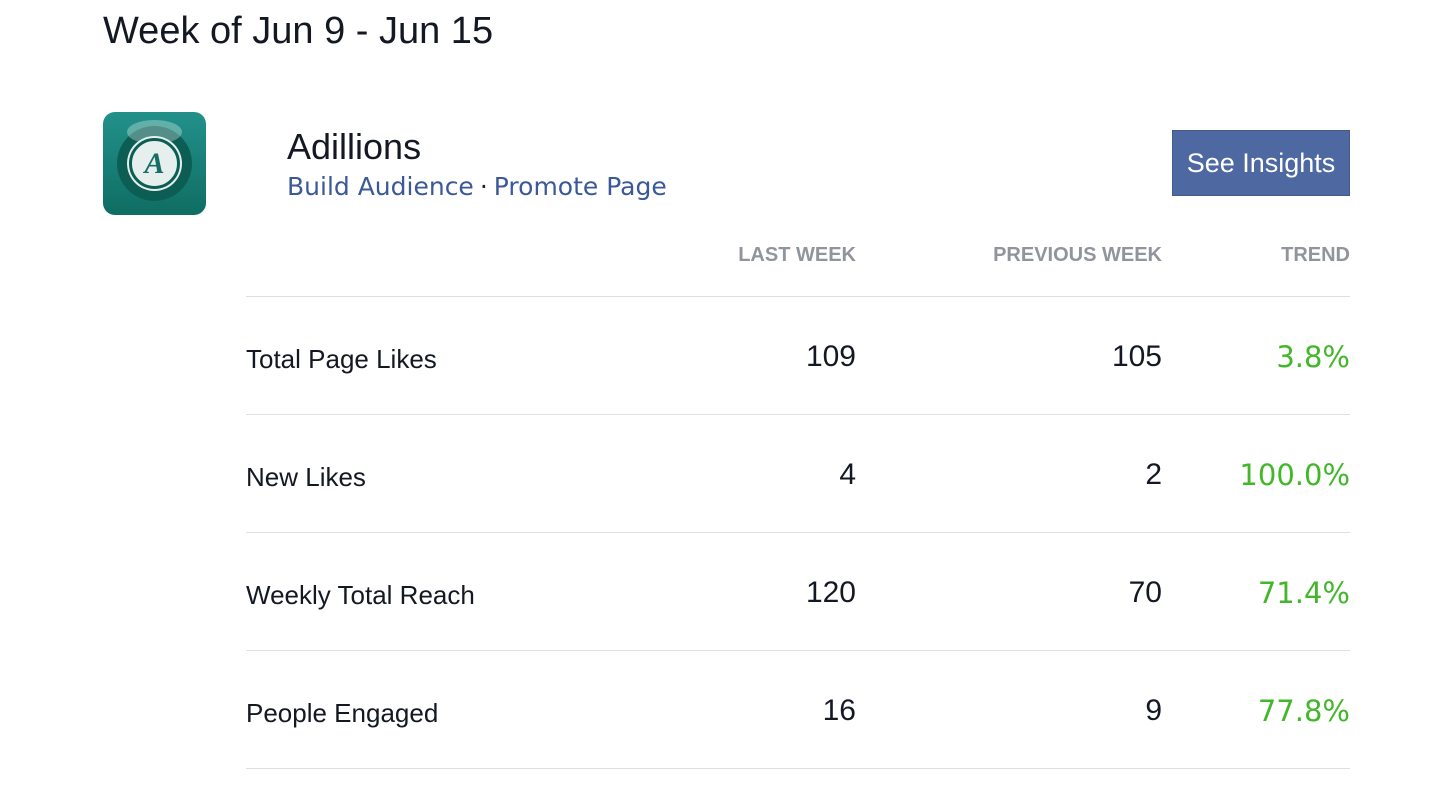  What do you see at coordinates (1303, 593) in the screenshot?
I see `trend-value: 71.4%` at bounding box center [1303, 593].